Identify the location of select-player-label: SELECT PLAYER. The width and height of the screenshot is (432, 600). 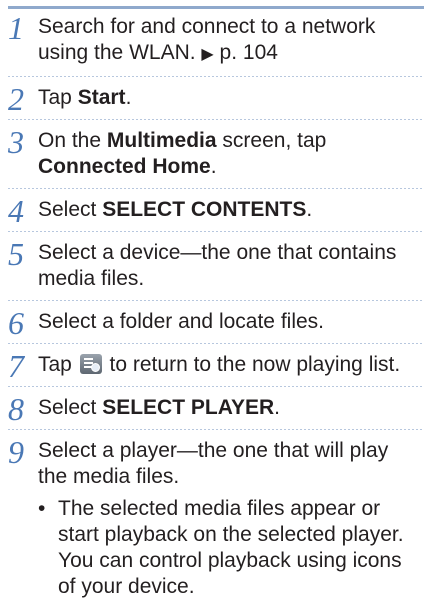
(188, 407).